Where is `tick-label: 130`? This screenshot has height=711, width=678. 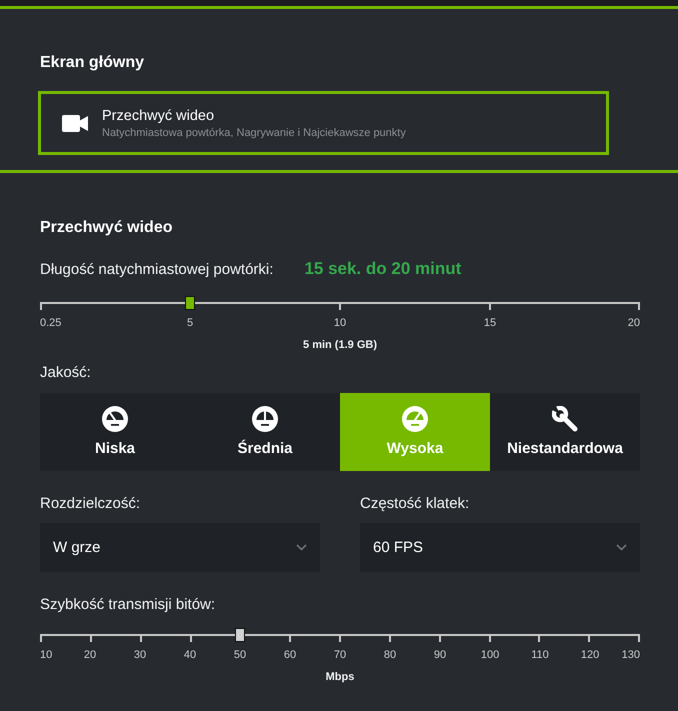 tick-label: 130 is located at coordinates (631, 655).